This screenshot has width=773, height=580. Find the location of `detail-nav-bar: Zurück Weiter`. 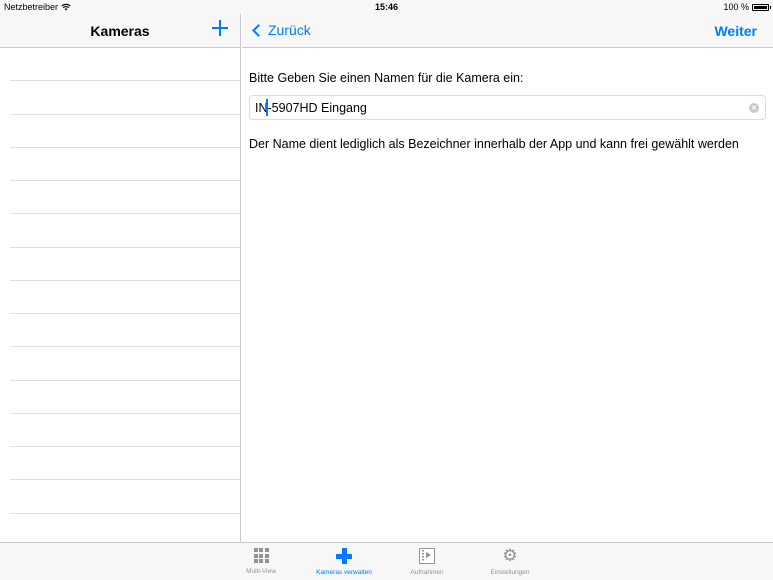

detail-nav-bar: Zurück Weiter is located at coordinates (507, 31).